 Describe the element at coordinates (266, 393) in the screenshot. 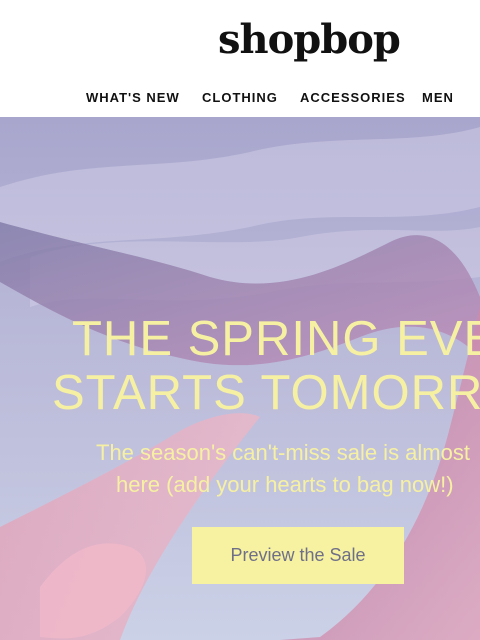

I see `hero-headline-line-2: STARTS TOMORROW` at that location.